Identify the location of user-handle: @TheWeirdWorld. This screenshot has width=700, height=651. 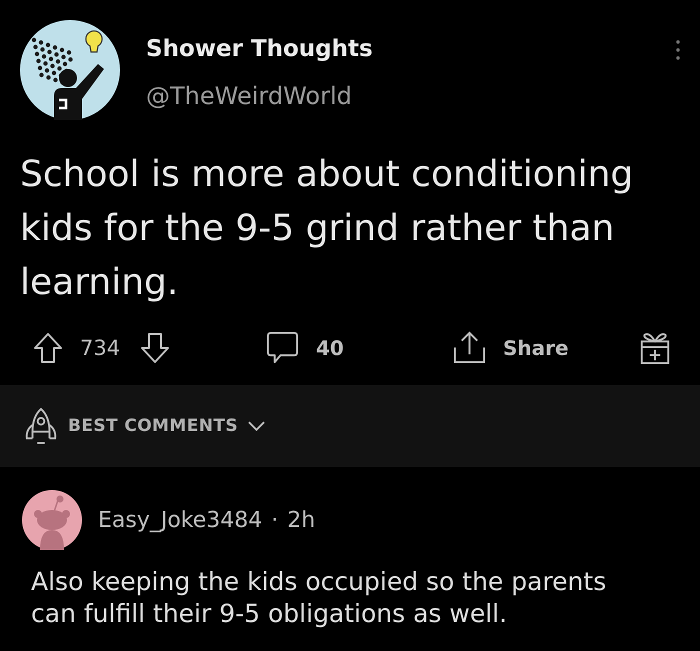
(249, 96).